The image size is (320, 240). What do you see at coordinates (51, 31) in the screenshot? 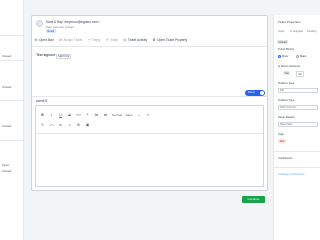
I see `channel-badge: Email` at bounding box center [51, 31].